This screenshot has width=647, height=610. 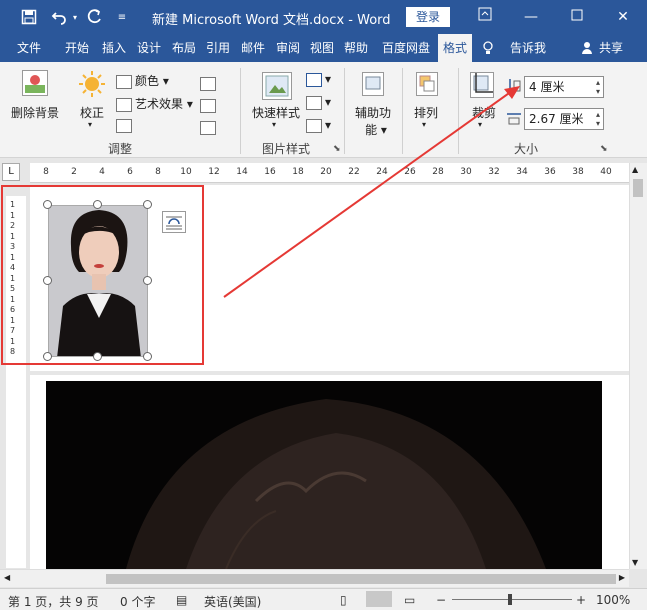 I want to click on zoom-out-icon: −, so click(x=441, y=600).